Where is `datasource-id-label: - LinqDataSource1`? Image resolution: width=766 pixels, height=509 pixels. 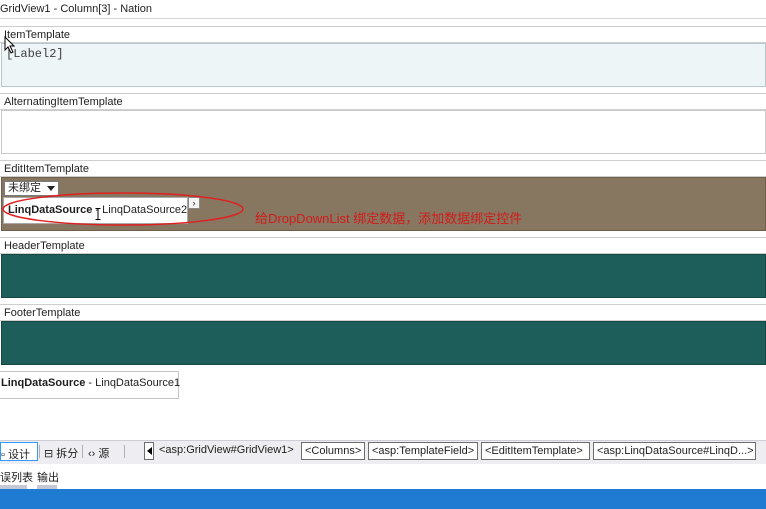 datasource-id-label: - LinqDataSource1 is located at coordinates (133, 383).